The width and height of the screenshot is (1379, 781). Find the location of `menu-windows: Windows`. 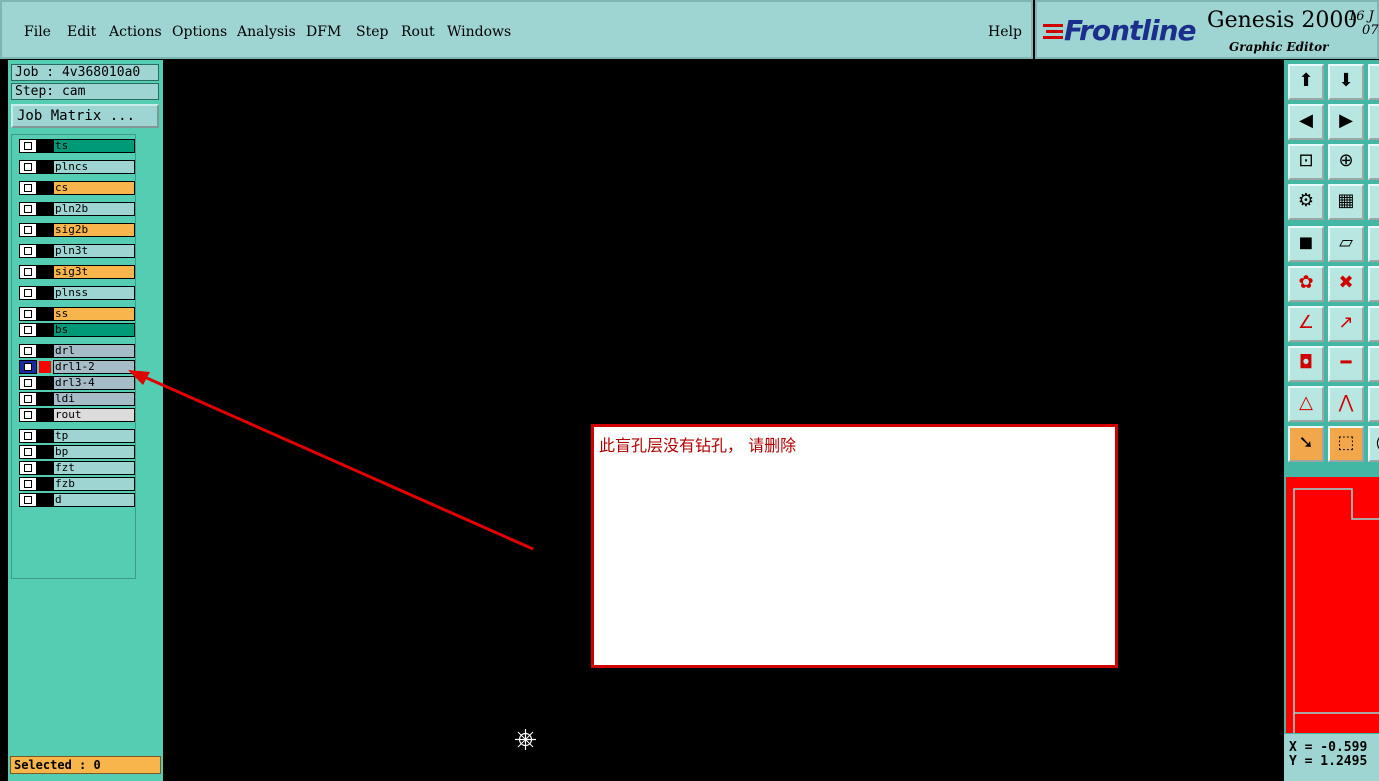

menu-windows: Windows is located at coordinates (479, 32).